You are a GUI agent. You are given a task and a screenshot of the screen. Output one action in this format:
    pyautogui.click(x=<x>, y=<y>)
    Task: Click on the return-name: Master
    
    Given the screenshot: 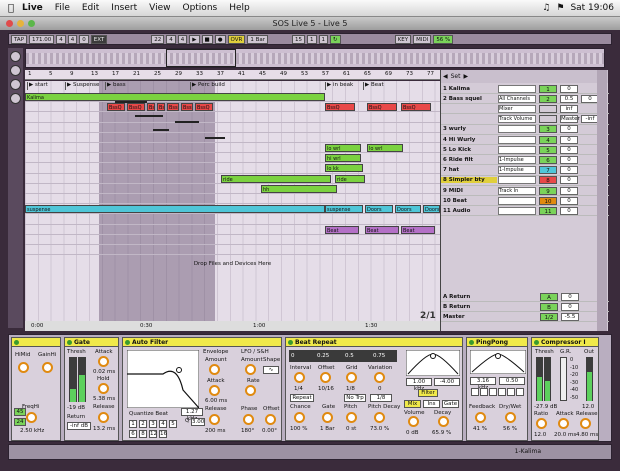 What is the action you would take?
    pyautogui.click(x=469, y=317)
    